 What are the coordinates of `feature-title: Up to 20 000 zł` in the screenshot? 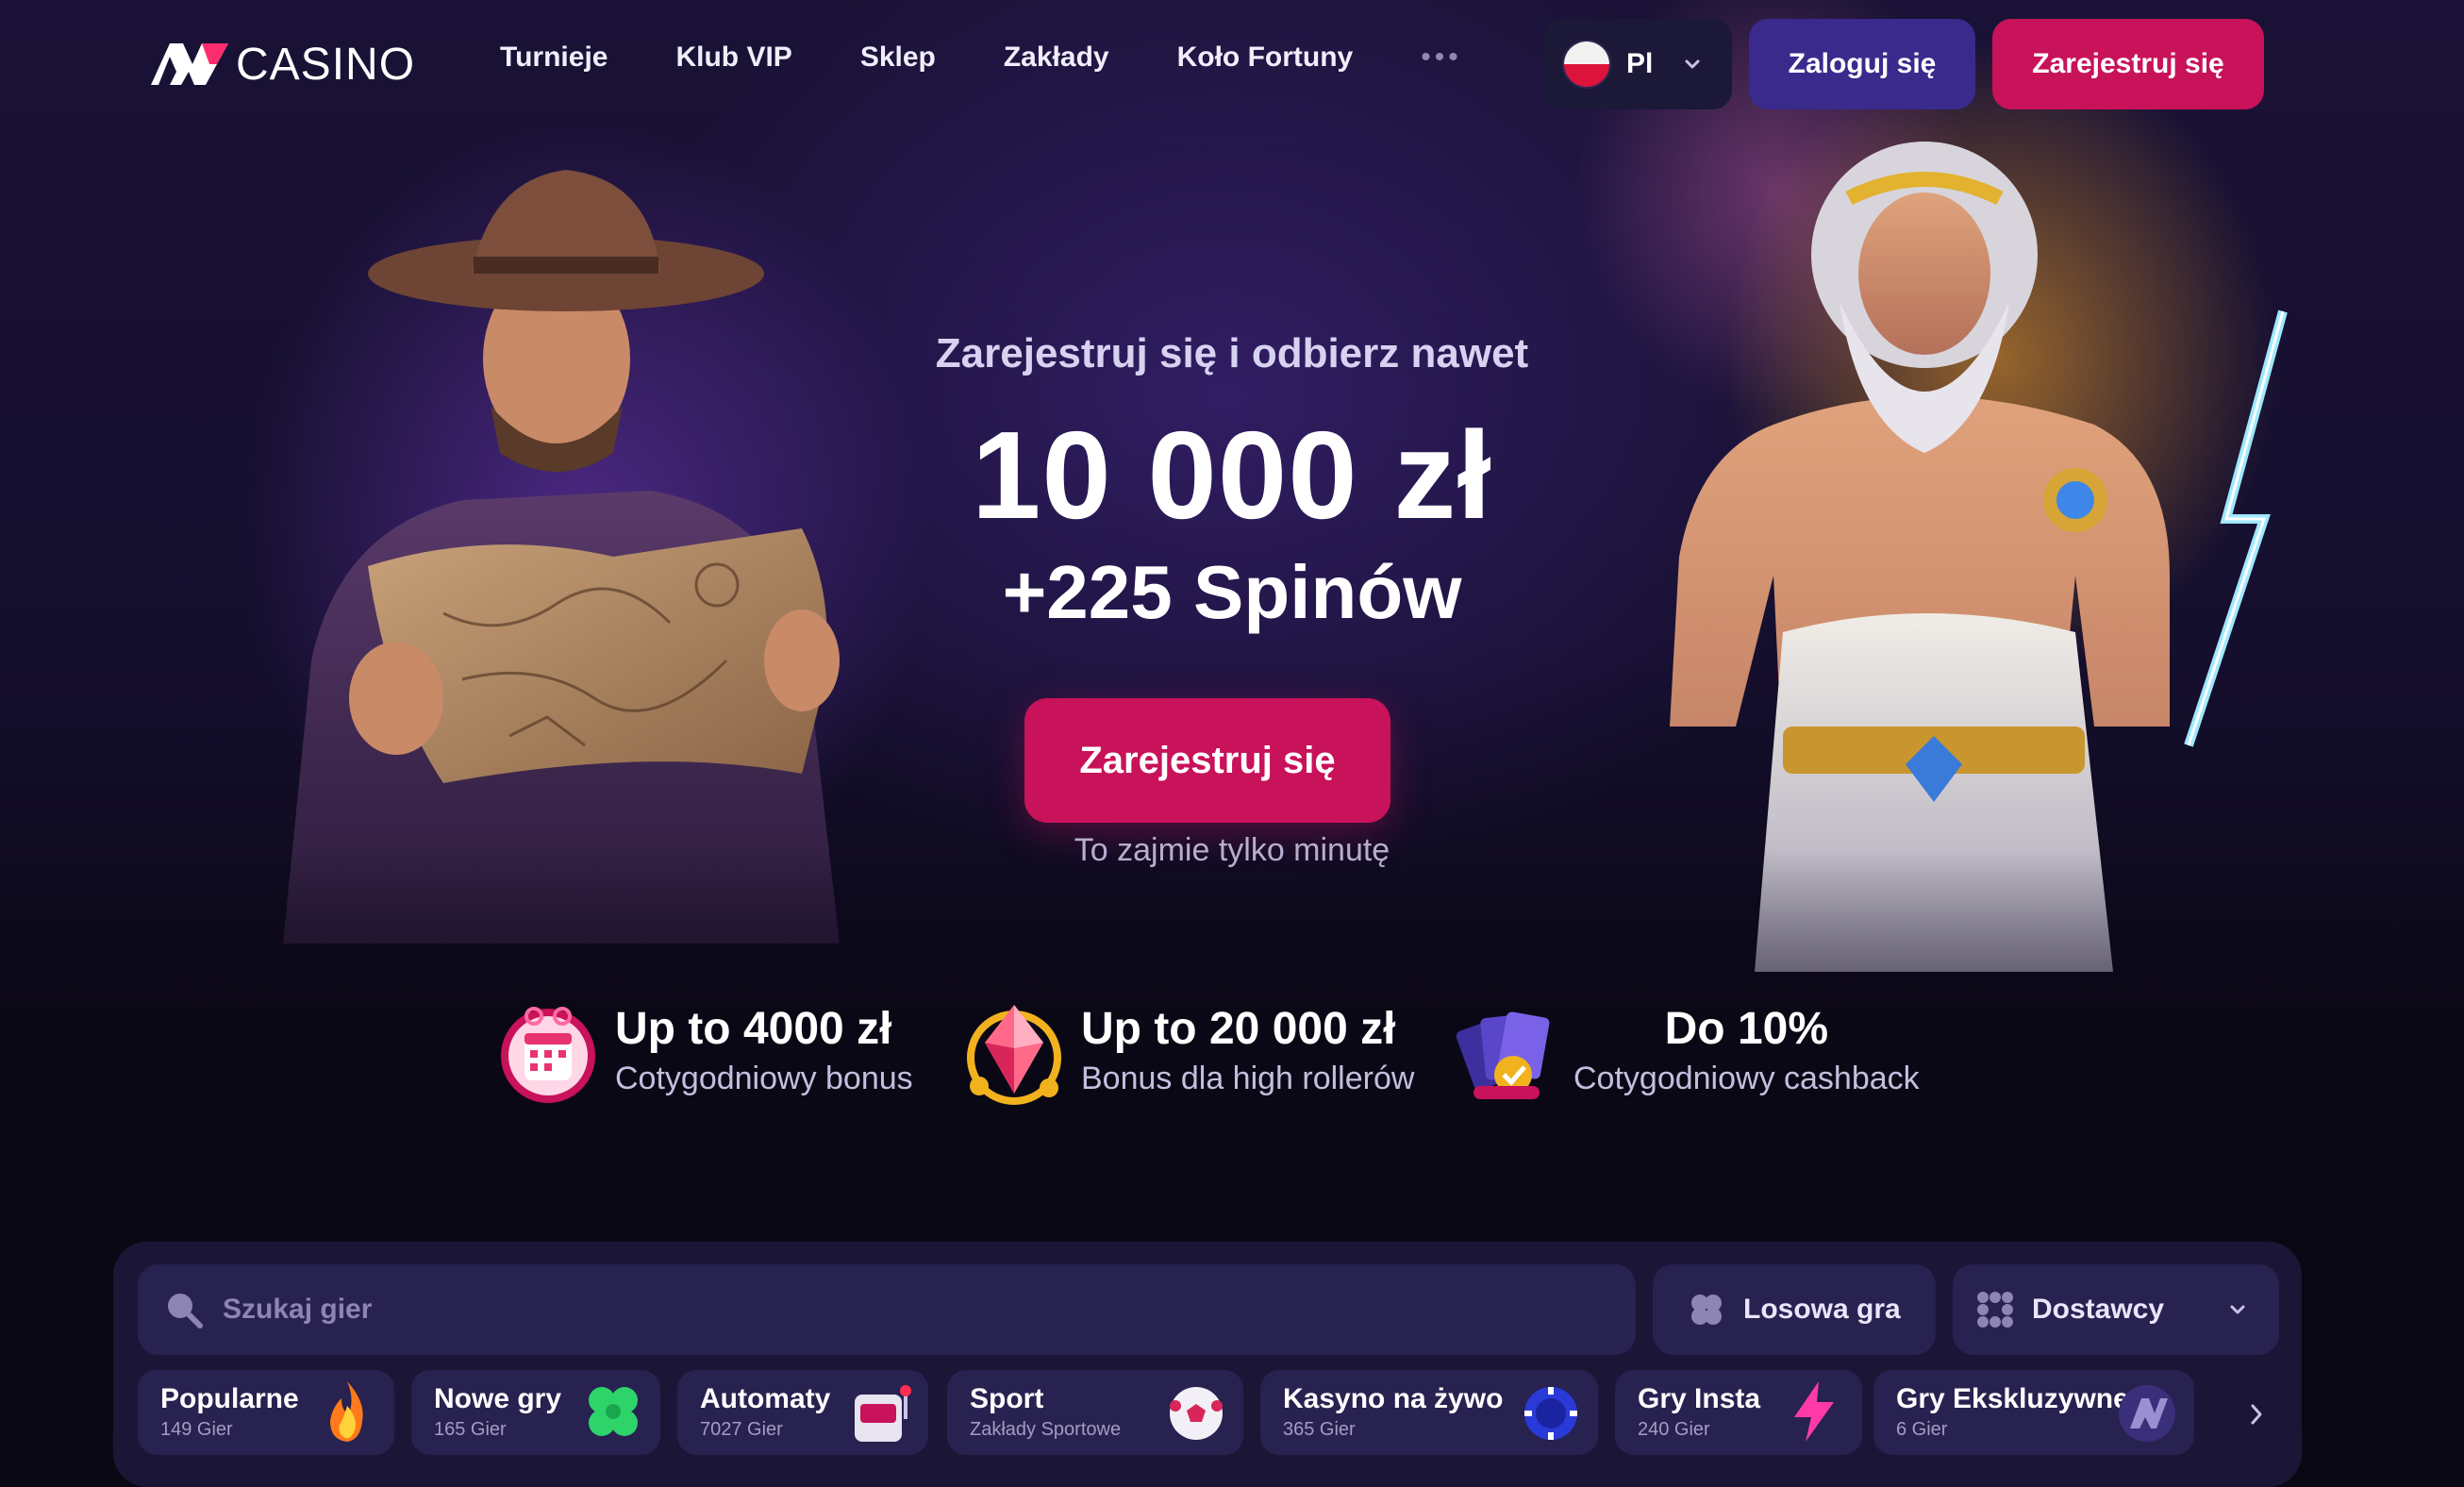 It's located at (1239, 1029).